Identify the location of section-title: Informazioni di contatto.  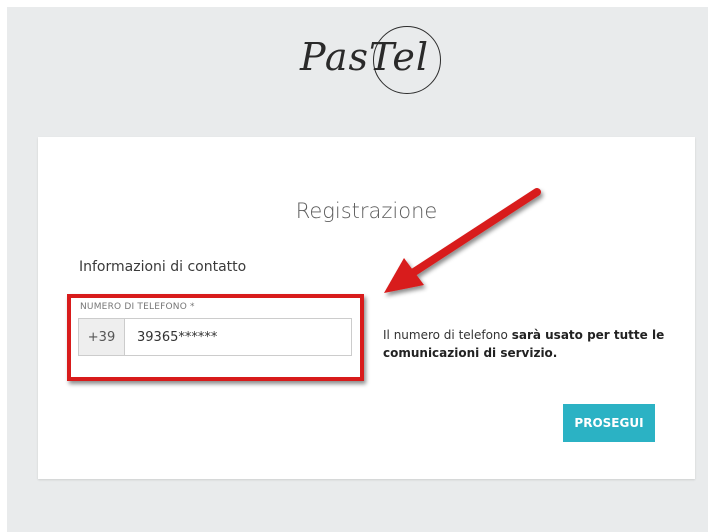
(163, 267).